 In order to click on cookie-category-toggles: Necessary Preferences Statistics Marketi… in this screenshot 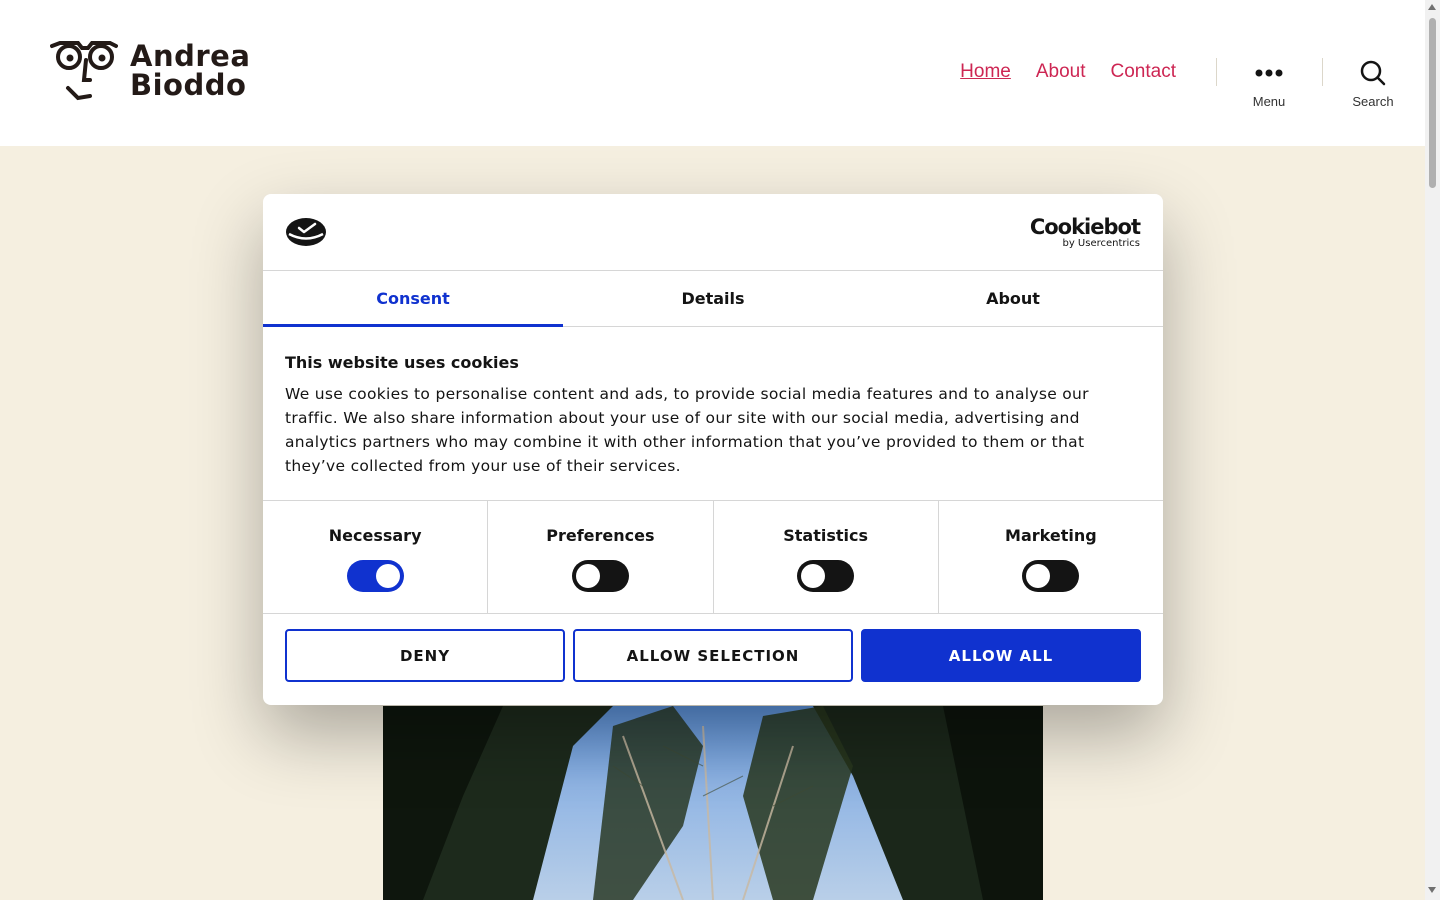, I will do `click(713, 557)`.